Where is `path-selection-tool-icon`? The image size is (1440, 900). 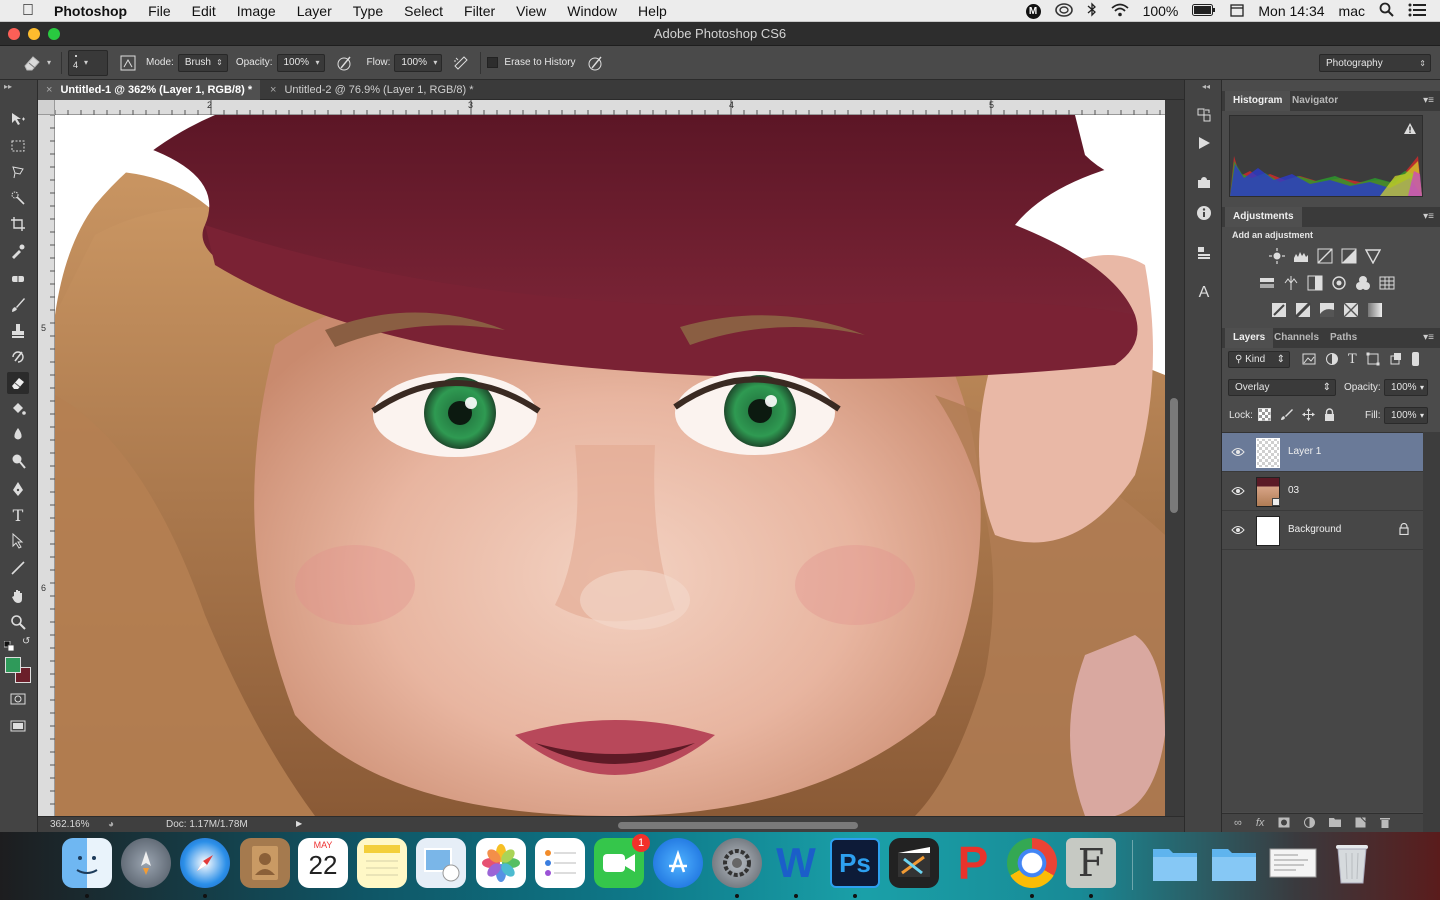
path-selection-tool-icon is located at coordinates (18, 541).